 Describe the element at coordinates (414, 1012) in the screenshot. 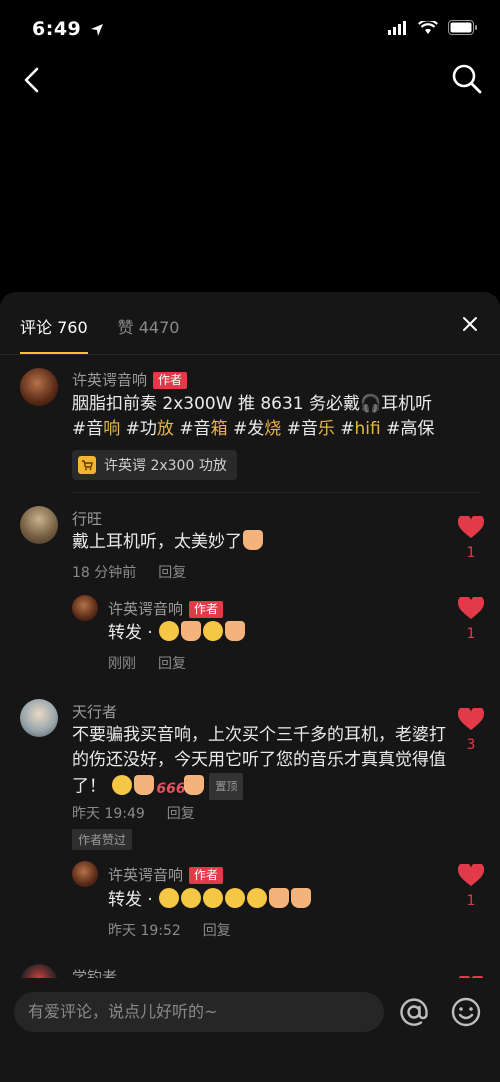

I see `at-mention-icon` at that location.